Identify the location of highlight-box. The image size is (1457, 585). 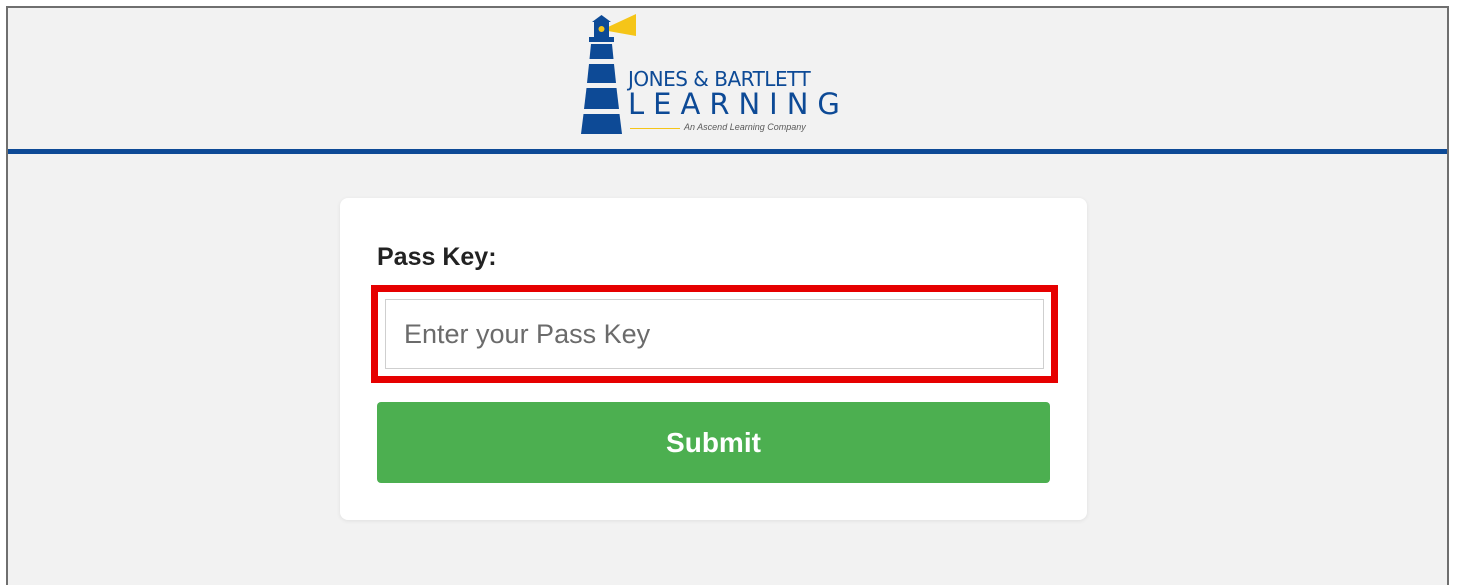
(714, 334).